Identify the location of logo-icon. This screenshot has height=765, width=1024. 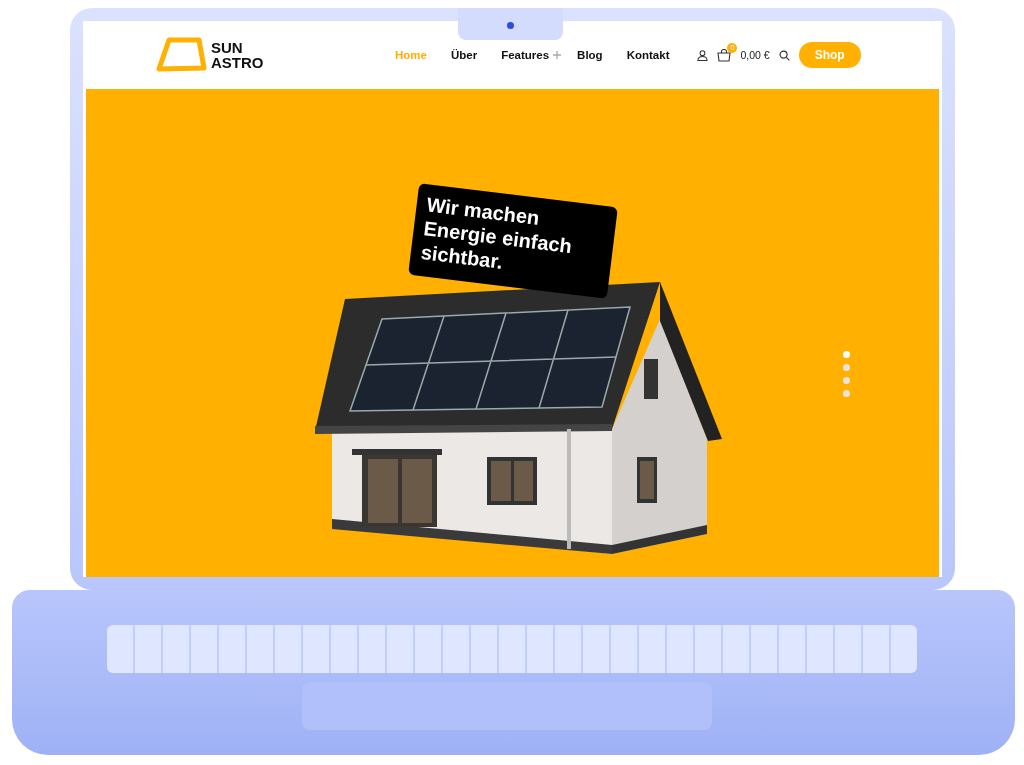
(181, 55).